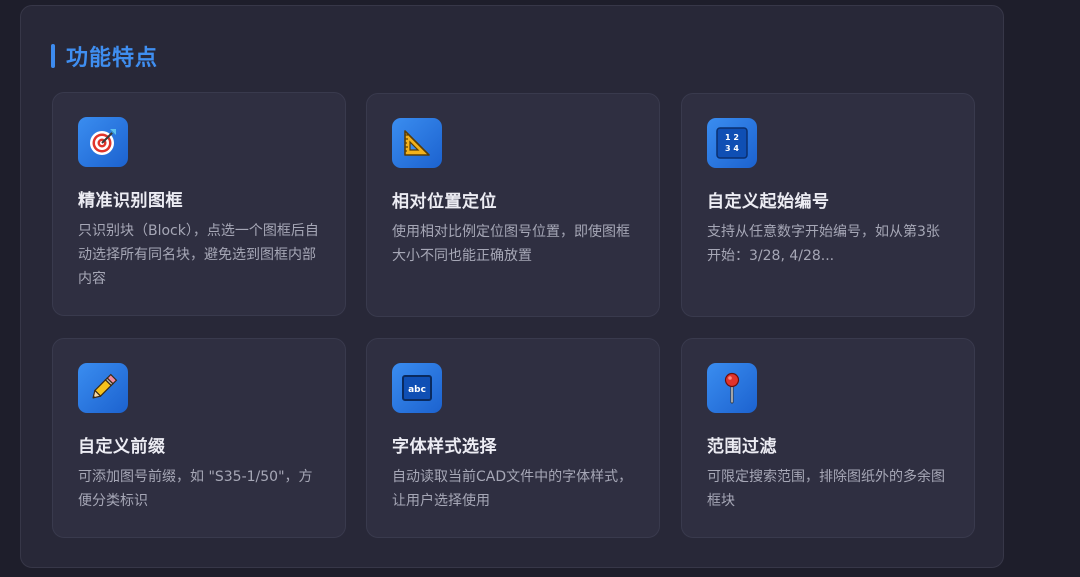 This screenshot has width=1080, height=577. I want to click on section-title: 功能特点, so click(112, 58).